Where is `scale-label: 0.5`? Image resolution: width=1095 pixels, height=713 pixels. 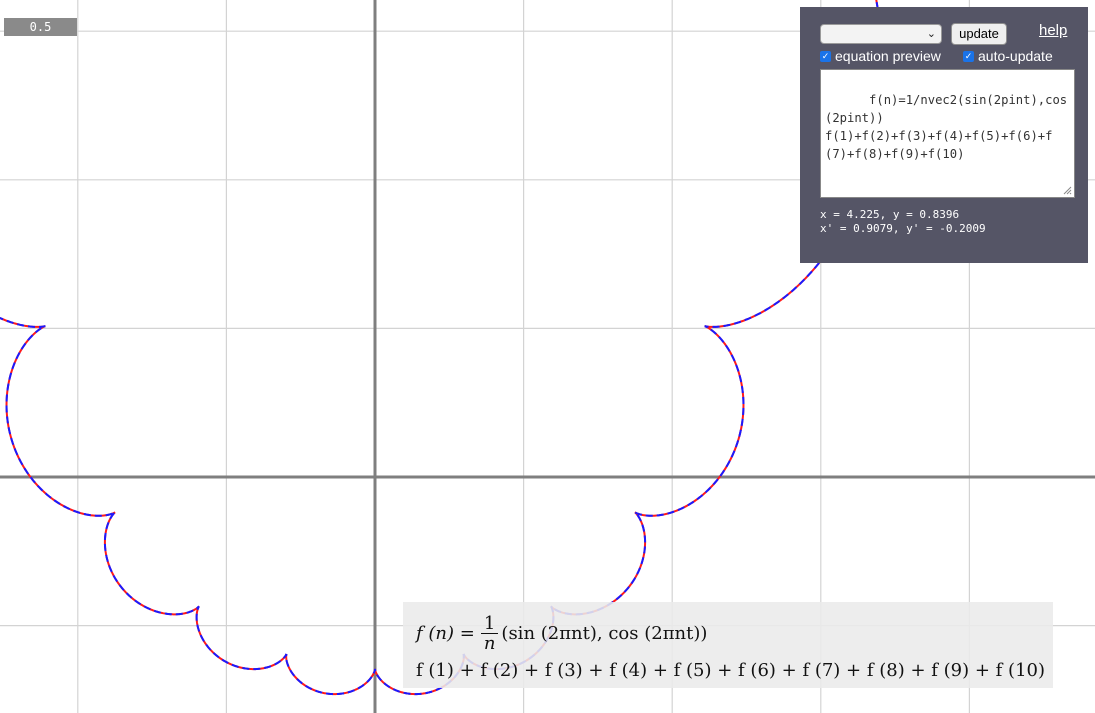
scale-label: 0.5 is located at coordinates (40, 27).